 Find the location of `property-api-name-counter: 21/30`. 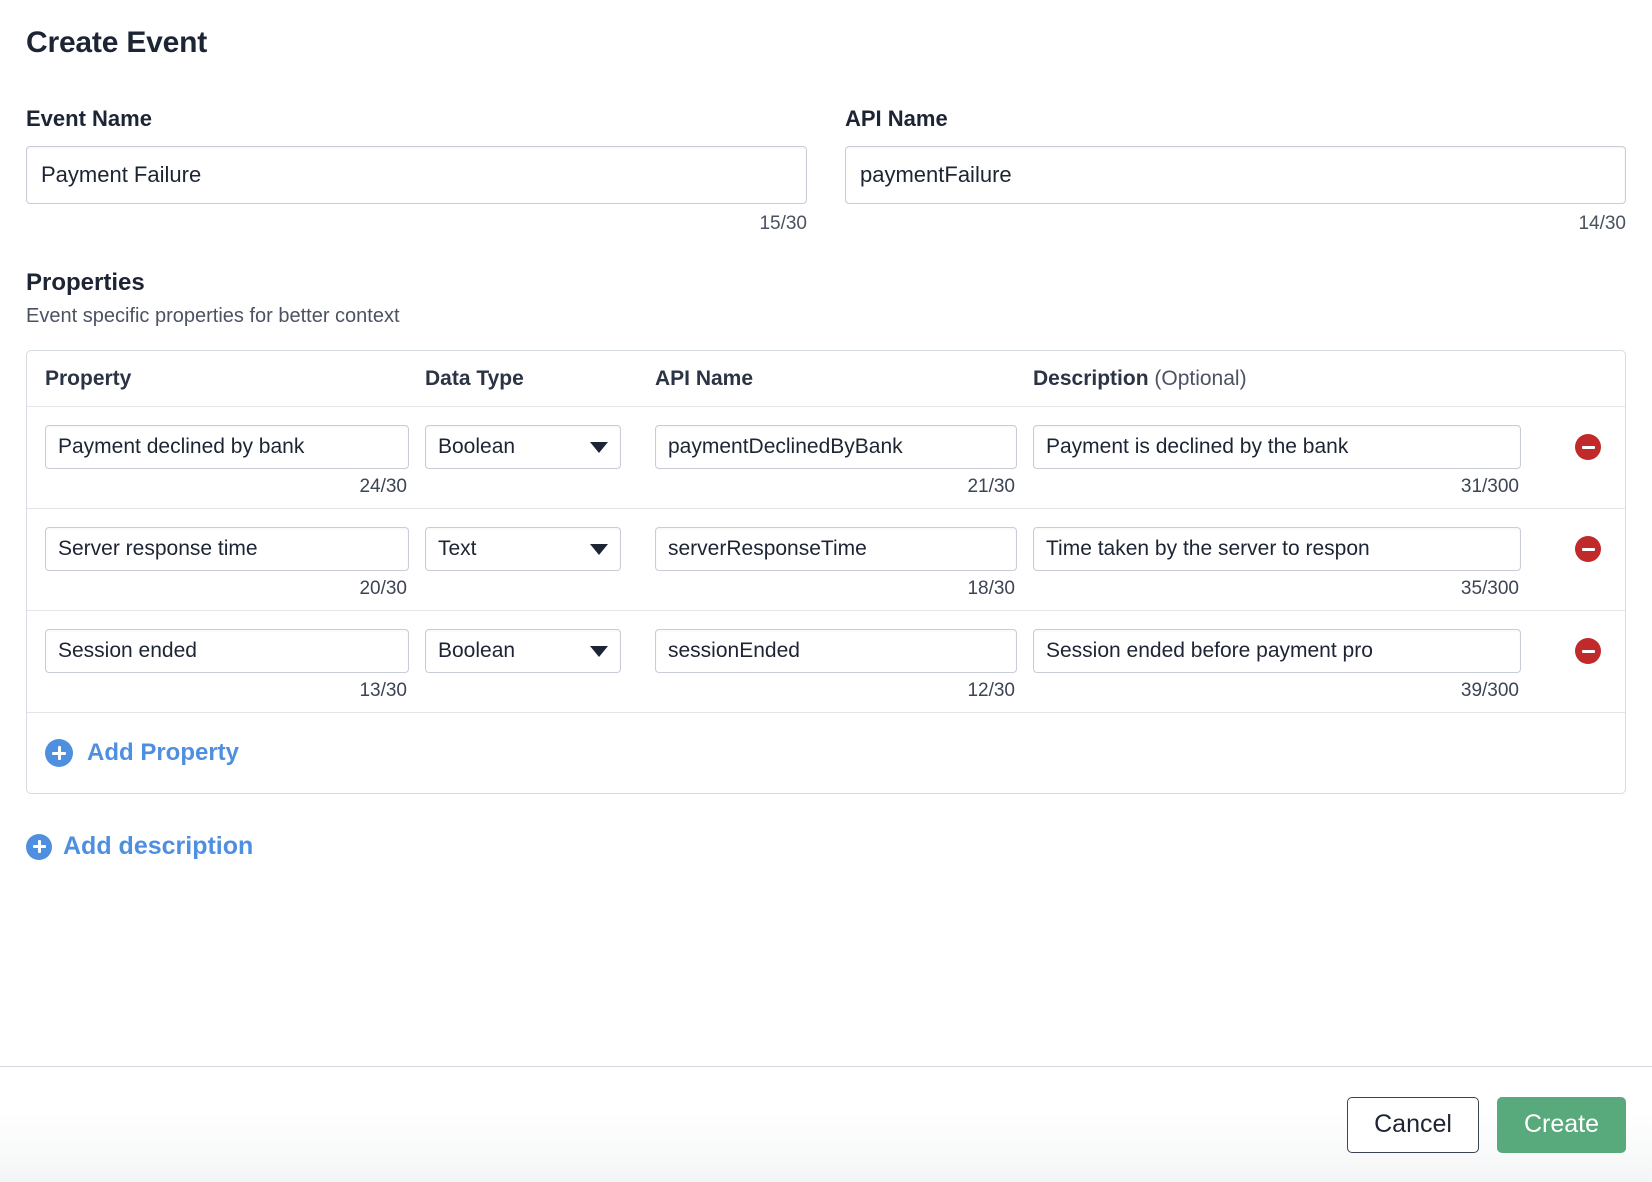

property-api-name-counter: 21/30 is located at coordinates (991, 486).